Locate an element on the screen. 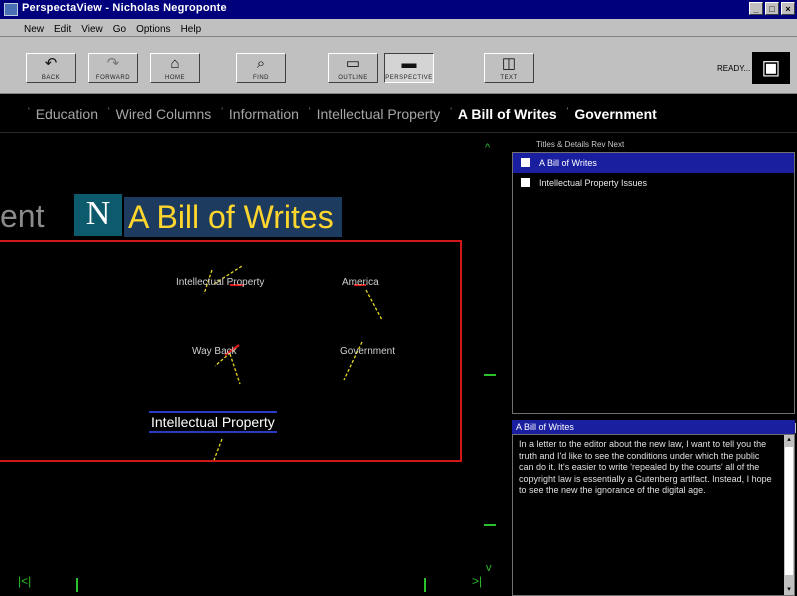 The height and width of the screenshot is (596, 797). scroll-left-icon: |<| is located at coordinates (24, 581).